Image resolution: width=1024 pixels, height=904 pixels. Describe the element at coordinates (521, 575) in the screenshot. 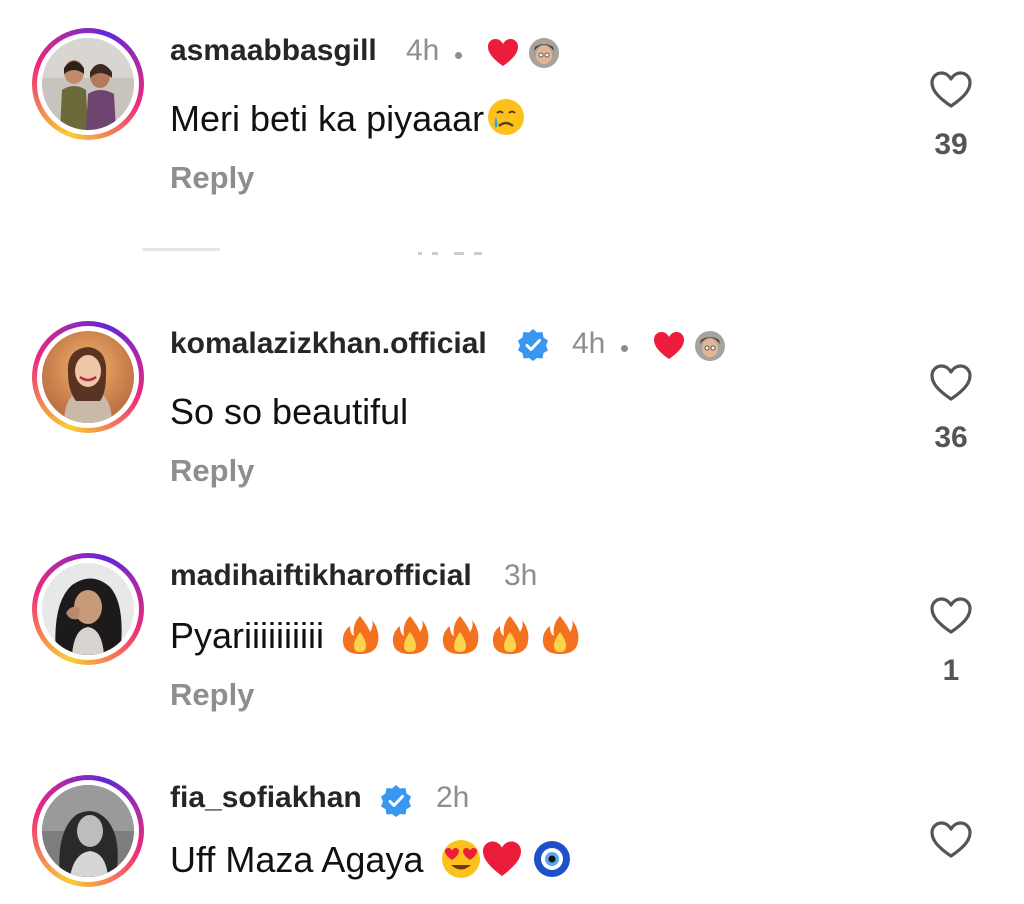

I see `comment-timestamp: 3h` at that location.